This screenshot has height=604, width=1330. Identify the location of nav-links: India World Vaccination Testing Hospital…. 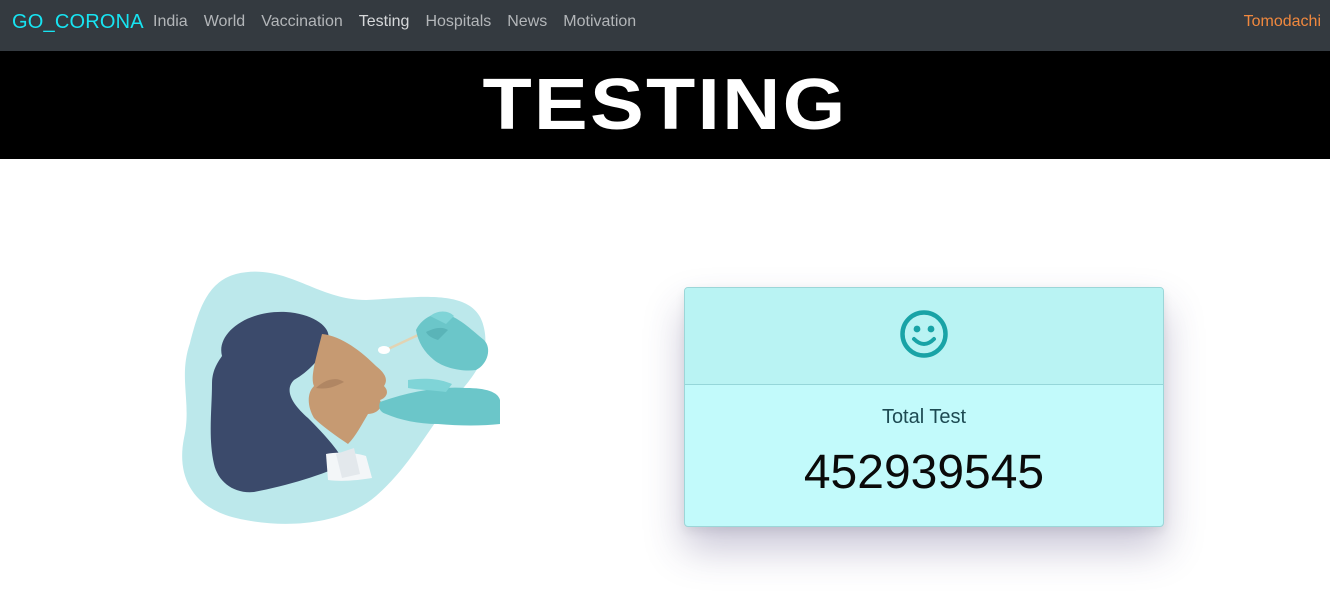
(402, 22).